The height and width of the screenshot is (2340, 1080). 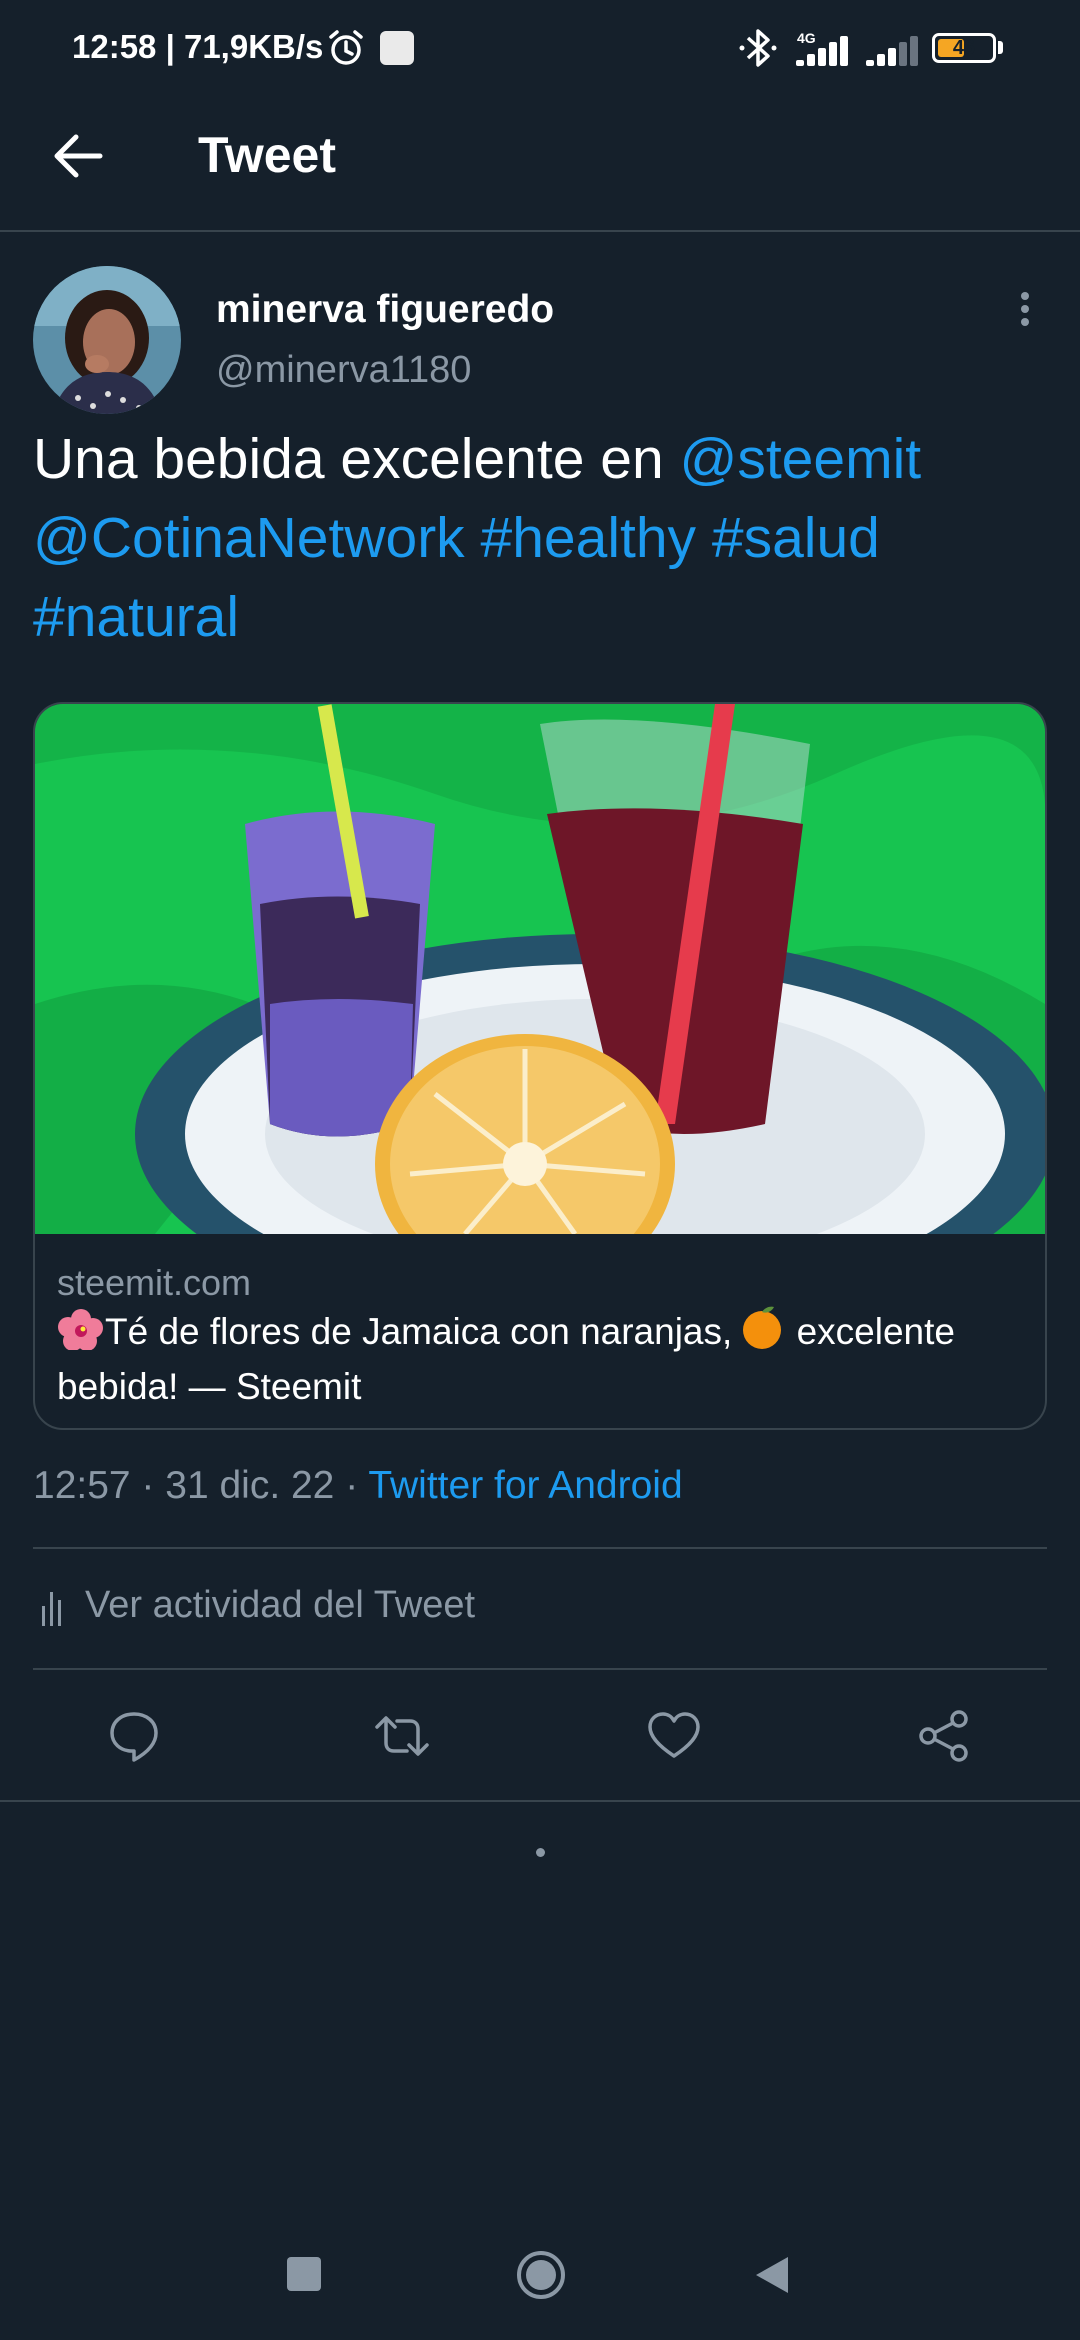 What do you see at coordinates (356, 459) in the screenshot?
I see `tweet-text-plain: Una bebida excelente en` at bounding box center [356, 459].